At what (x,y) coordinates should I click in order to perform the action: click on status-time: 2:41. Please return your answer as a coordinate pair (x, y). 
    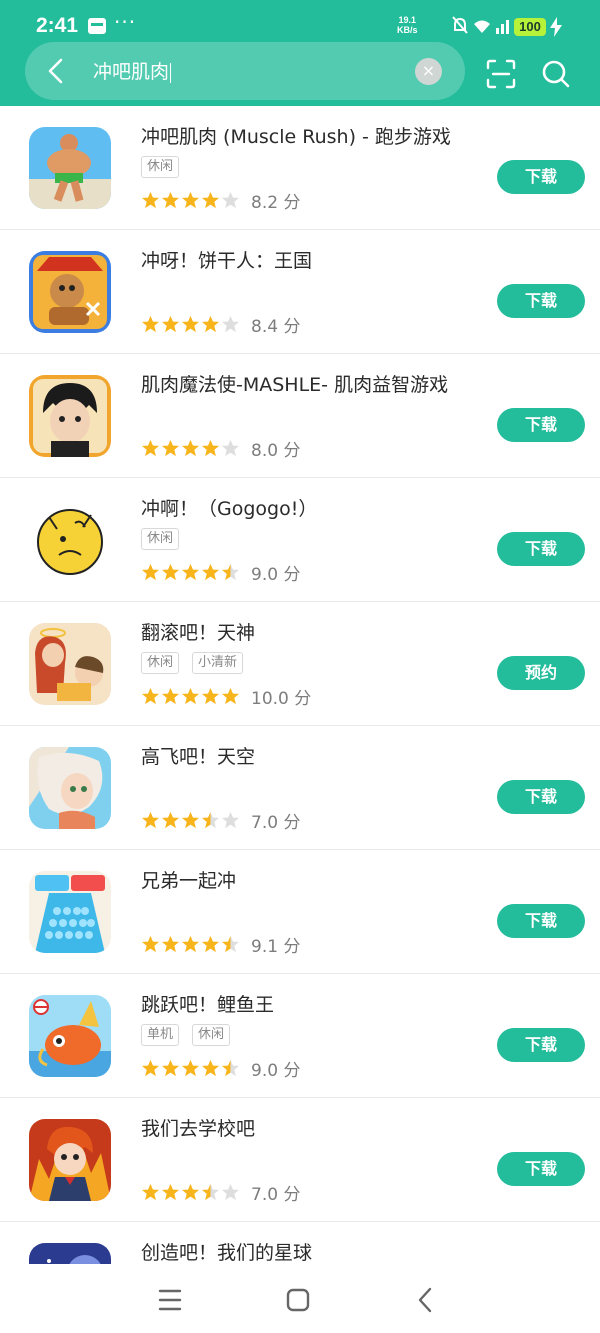
    Looking at the image, I should click on (57, 25).